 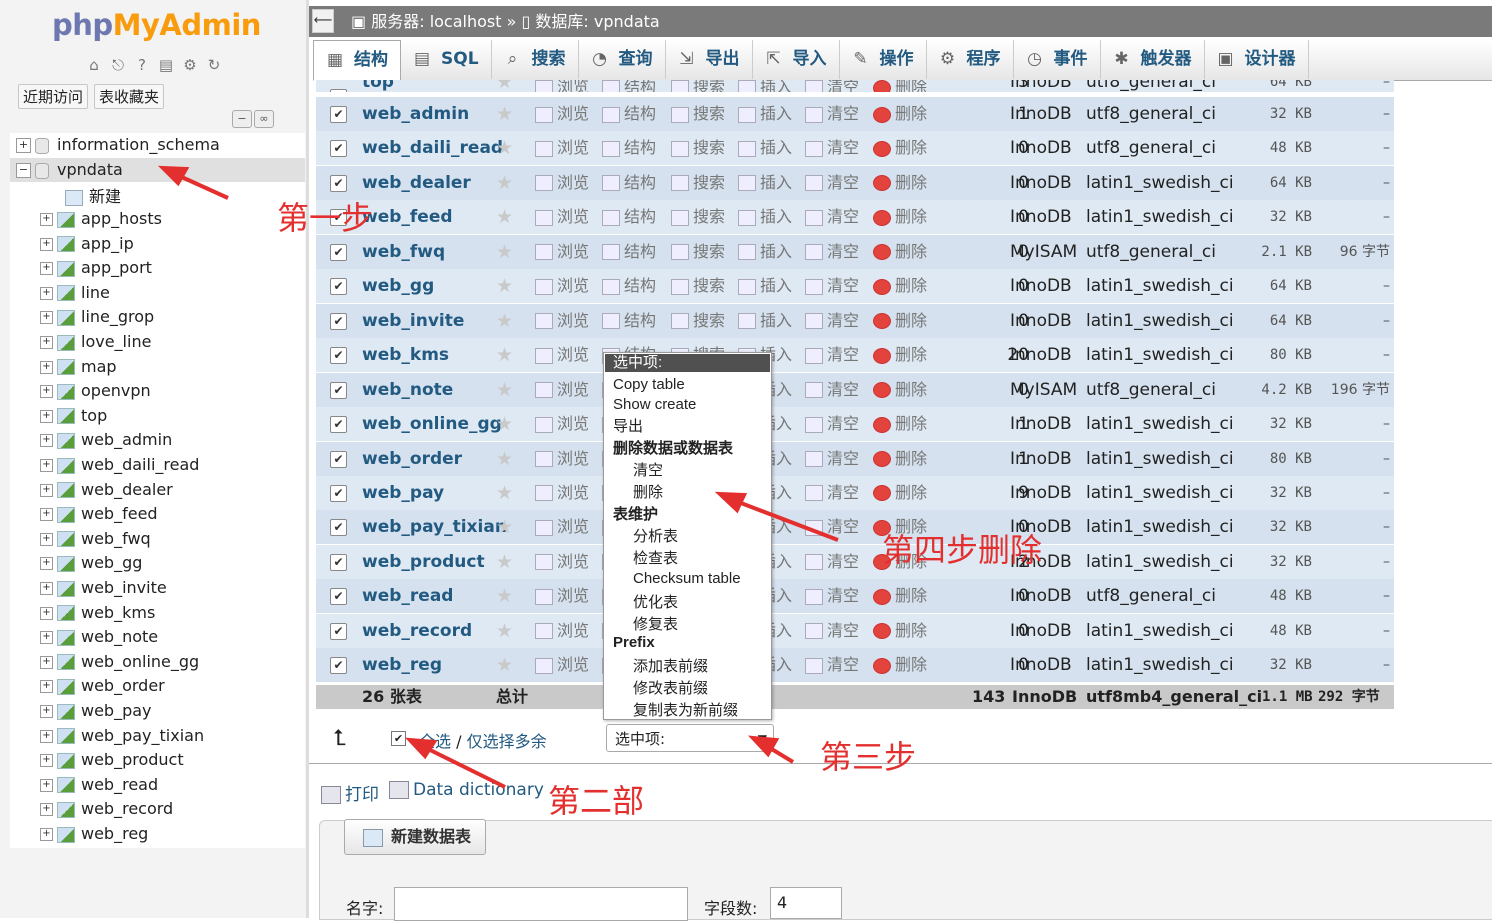 I want to click on table-name-link: top, so click(x=378, y=85).